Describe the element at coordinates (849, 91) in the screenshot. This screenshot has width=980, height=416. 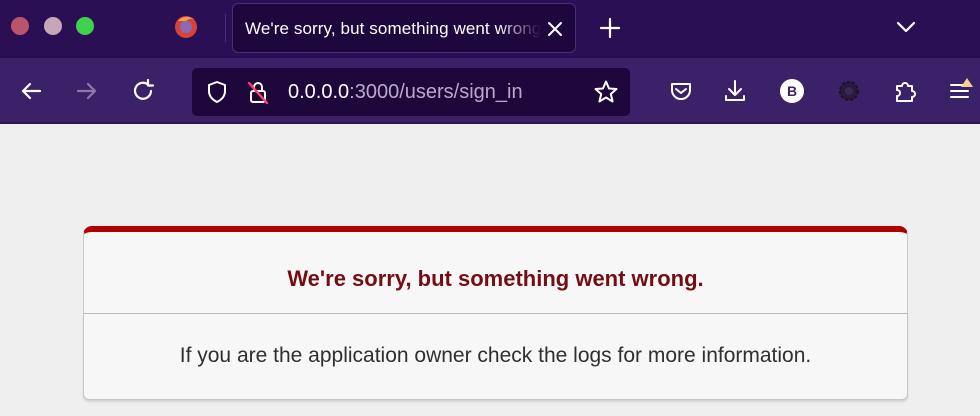
I see `extension-gear-icon` at that location.